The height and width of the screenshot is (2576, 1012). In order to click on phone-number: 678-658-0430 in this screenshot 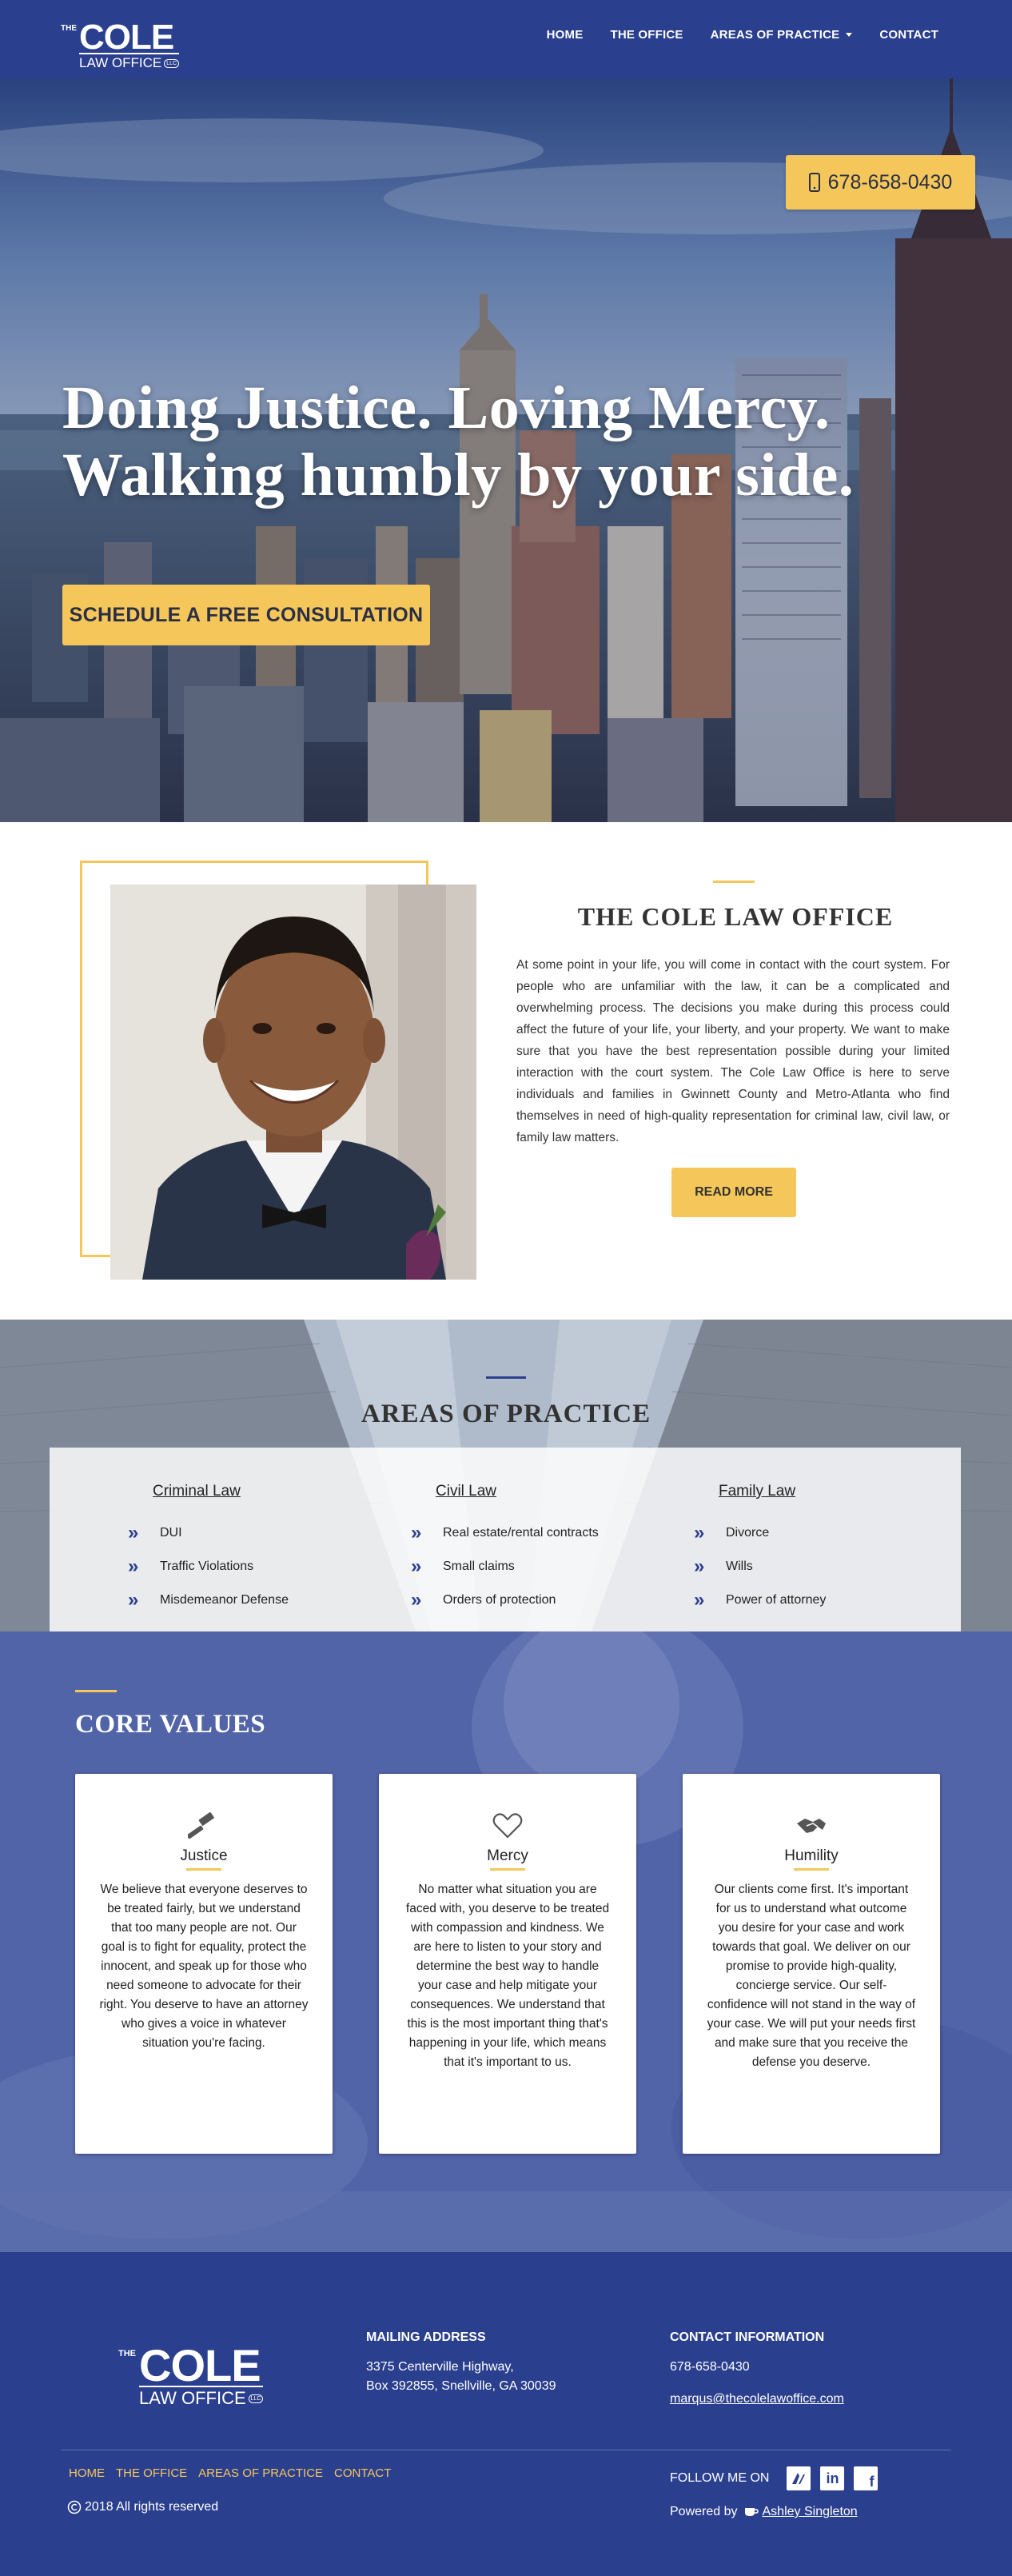, I will do `click(890, 182)`.